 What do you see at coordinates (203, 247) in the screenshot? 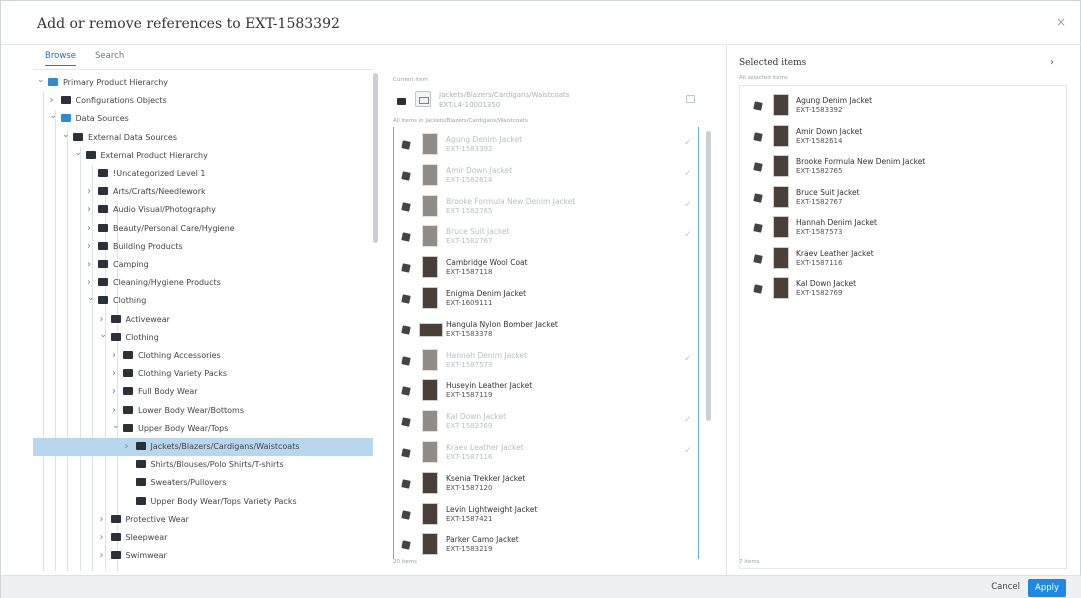
I see `tree-node: › Building Products` at bounding box center [203, 247].